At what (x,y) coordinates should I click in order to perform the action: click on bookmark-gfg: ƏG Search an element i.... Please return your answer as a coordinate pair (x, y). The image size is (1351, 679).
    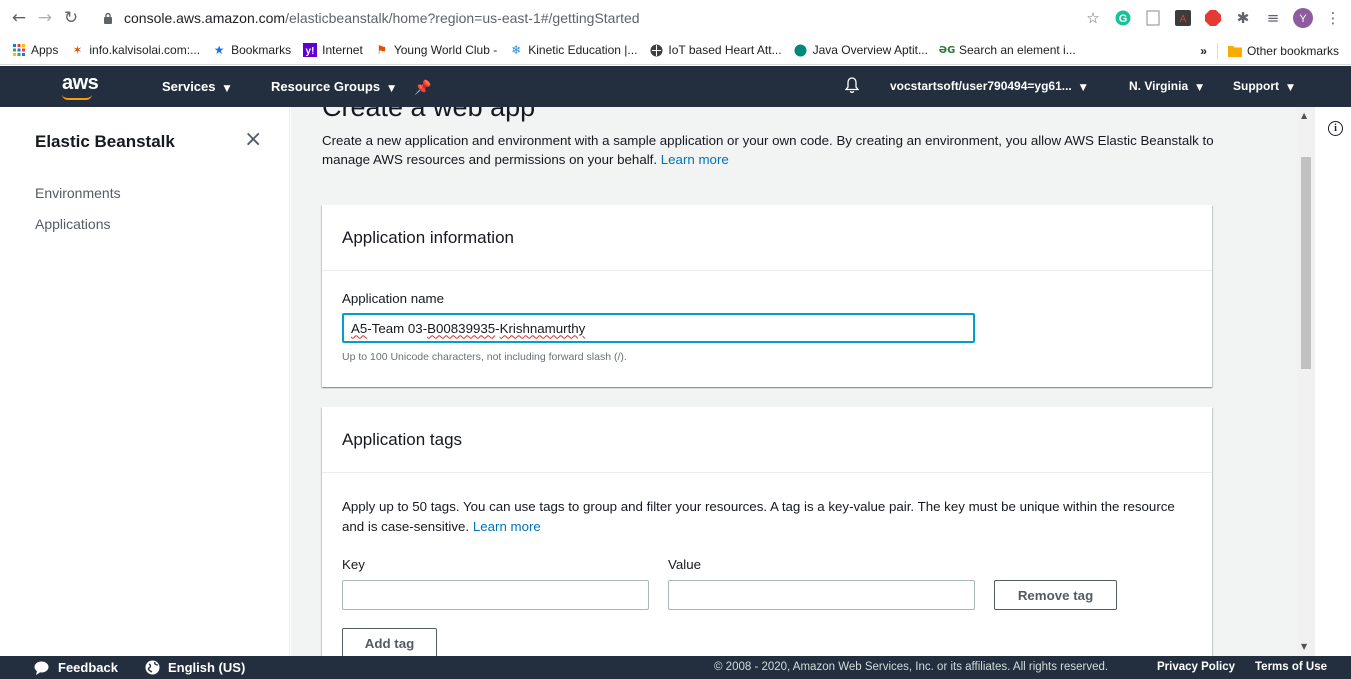
    Looking at the image, I should click on (1007, 50).